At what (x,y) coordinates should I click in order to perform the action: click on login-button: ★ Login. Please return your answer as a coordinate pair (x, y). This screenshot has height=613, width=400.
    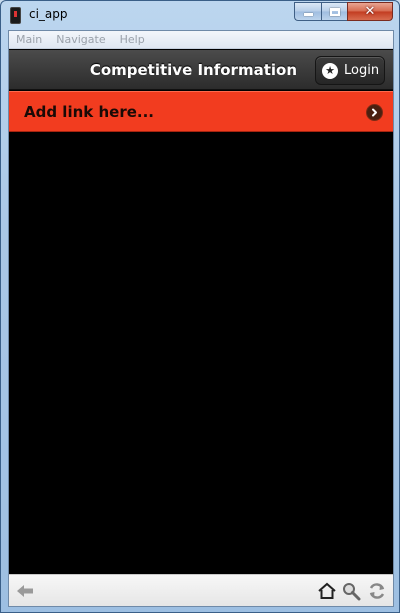
    Looking at the image, I should click on (350, 70).